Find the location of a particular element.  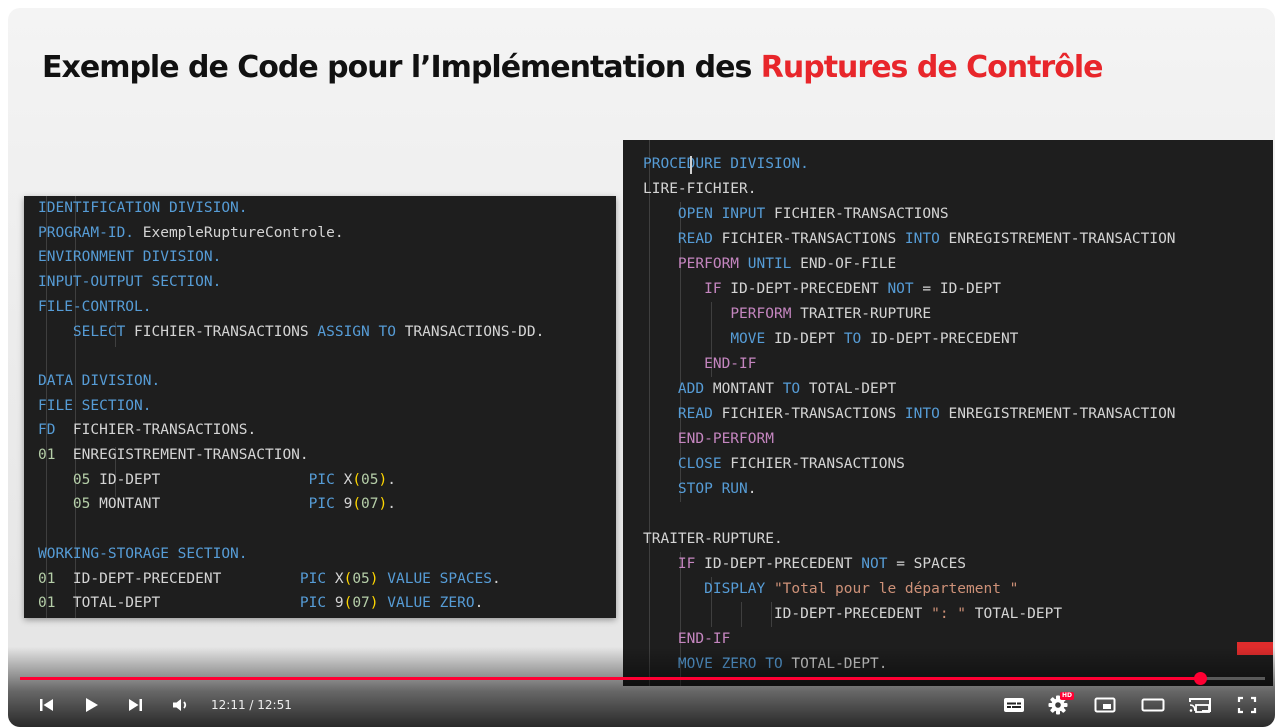

code-token: 07 is located at coordinates (370, 504).